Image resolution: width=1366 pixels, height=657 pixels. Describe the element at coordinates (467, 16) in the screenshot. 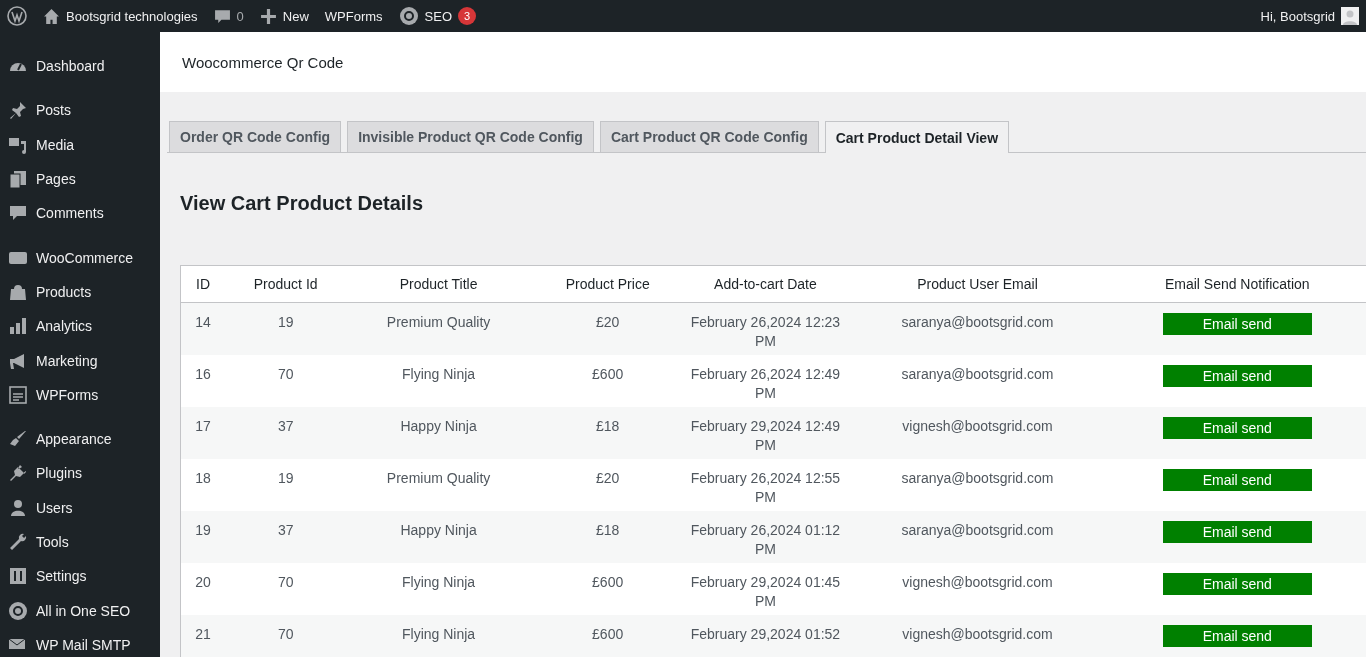

I see `notification-badge: 3` at that location.